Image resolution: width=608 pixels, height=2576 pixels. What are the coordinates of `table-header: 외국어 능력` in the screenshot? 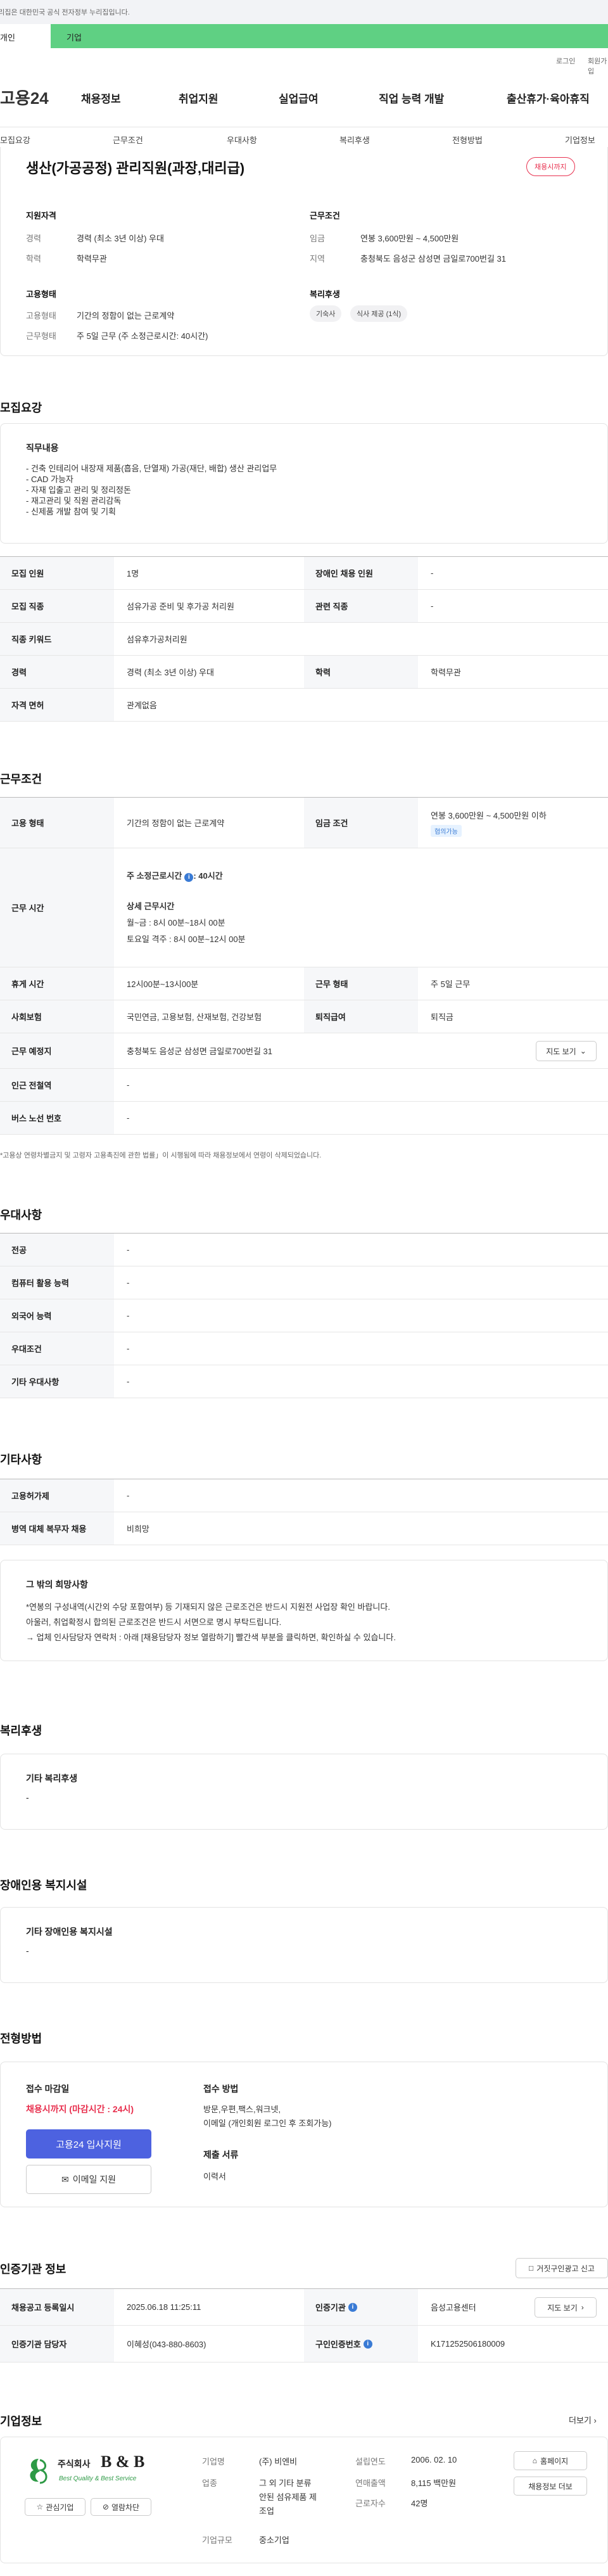 It's located at (57, 1315).